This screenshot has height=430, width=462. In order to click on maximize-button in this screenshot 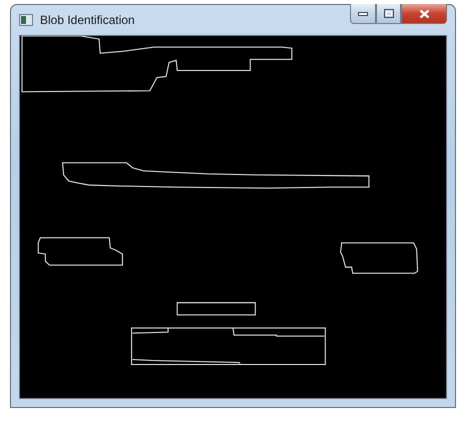, I will do `click(388, 14)`.